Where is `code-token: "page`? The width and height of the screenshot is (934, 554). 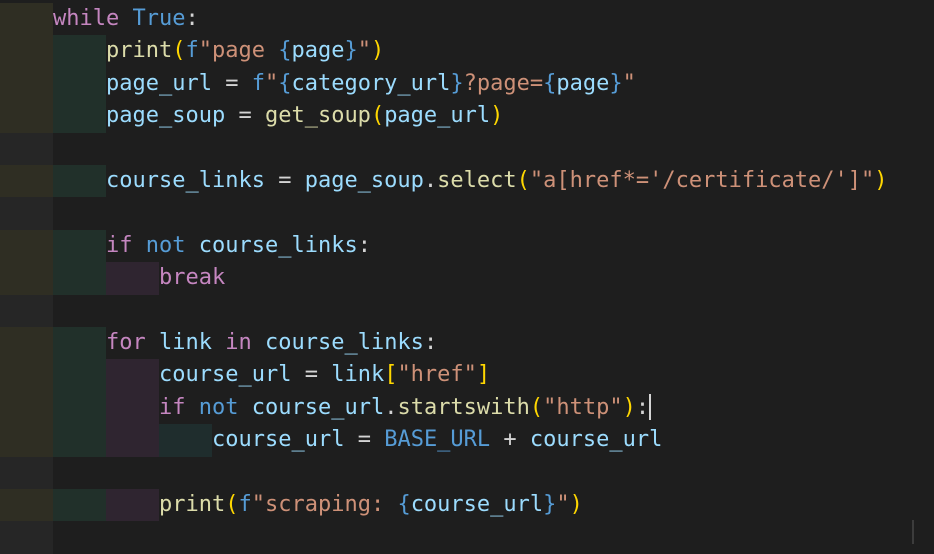 code-token: "page is located at coordinates (238, 51).